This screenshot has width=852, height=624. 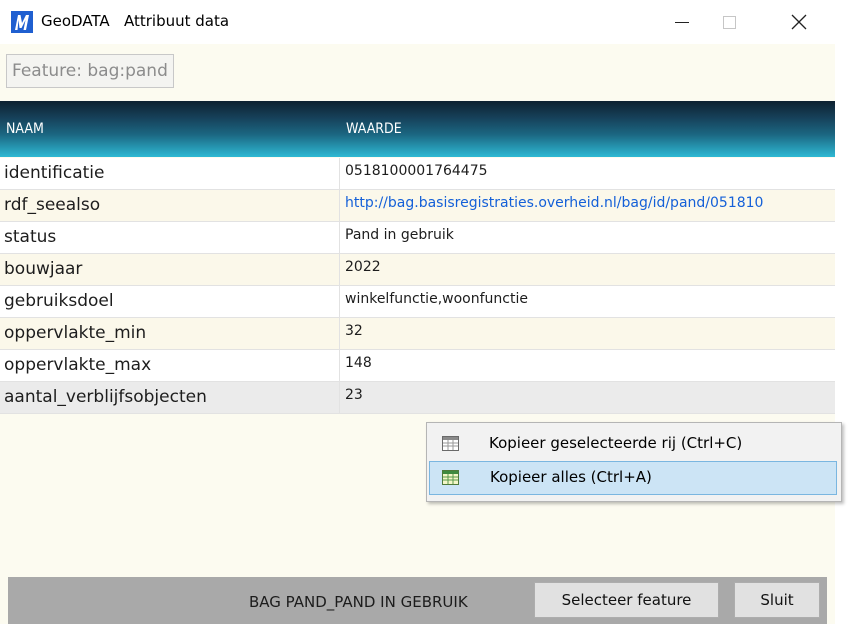 I want to click on attribute-name: bouwjaar, so click(x=43, y=269).